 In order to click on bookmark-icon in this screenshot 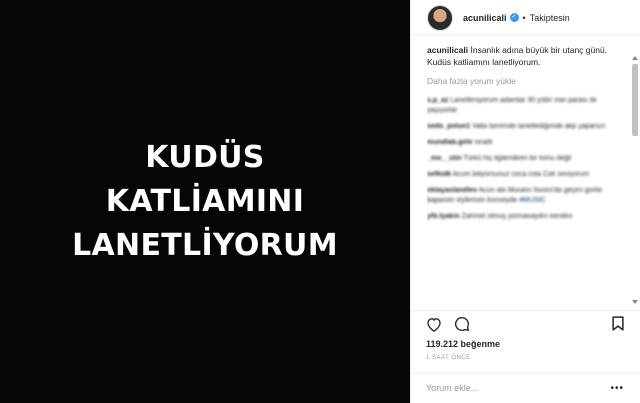, I will do `click(618, 323)`.